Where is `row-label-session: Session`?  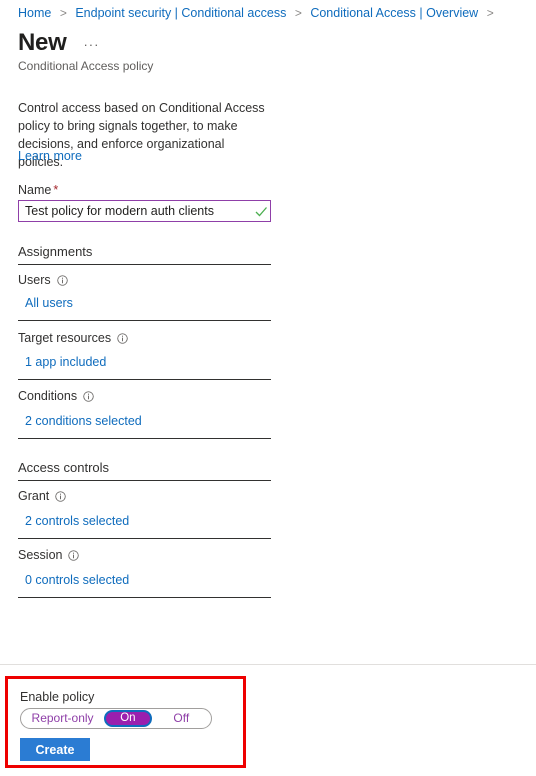
row-label-session: Session is located at coordinates (49, 555).